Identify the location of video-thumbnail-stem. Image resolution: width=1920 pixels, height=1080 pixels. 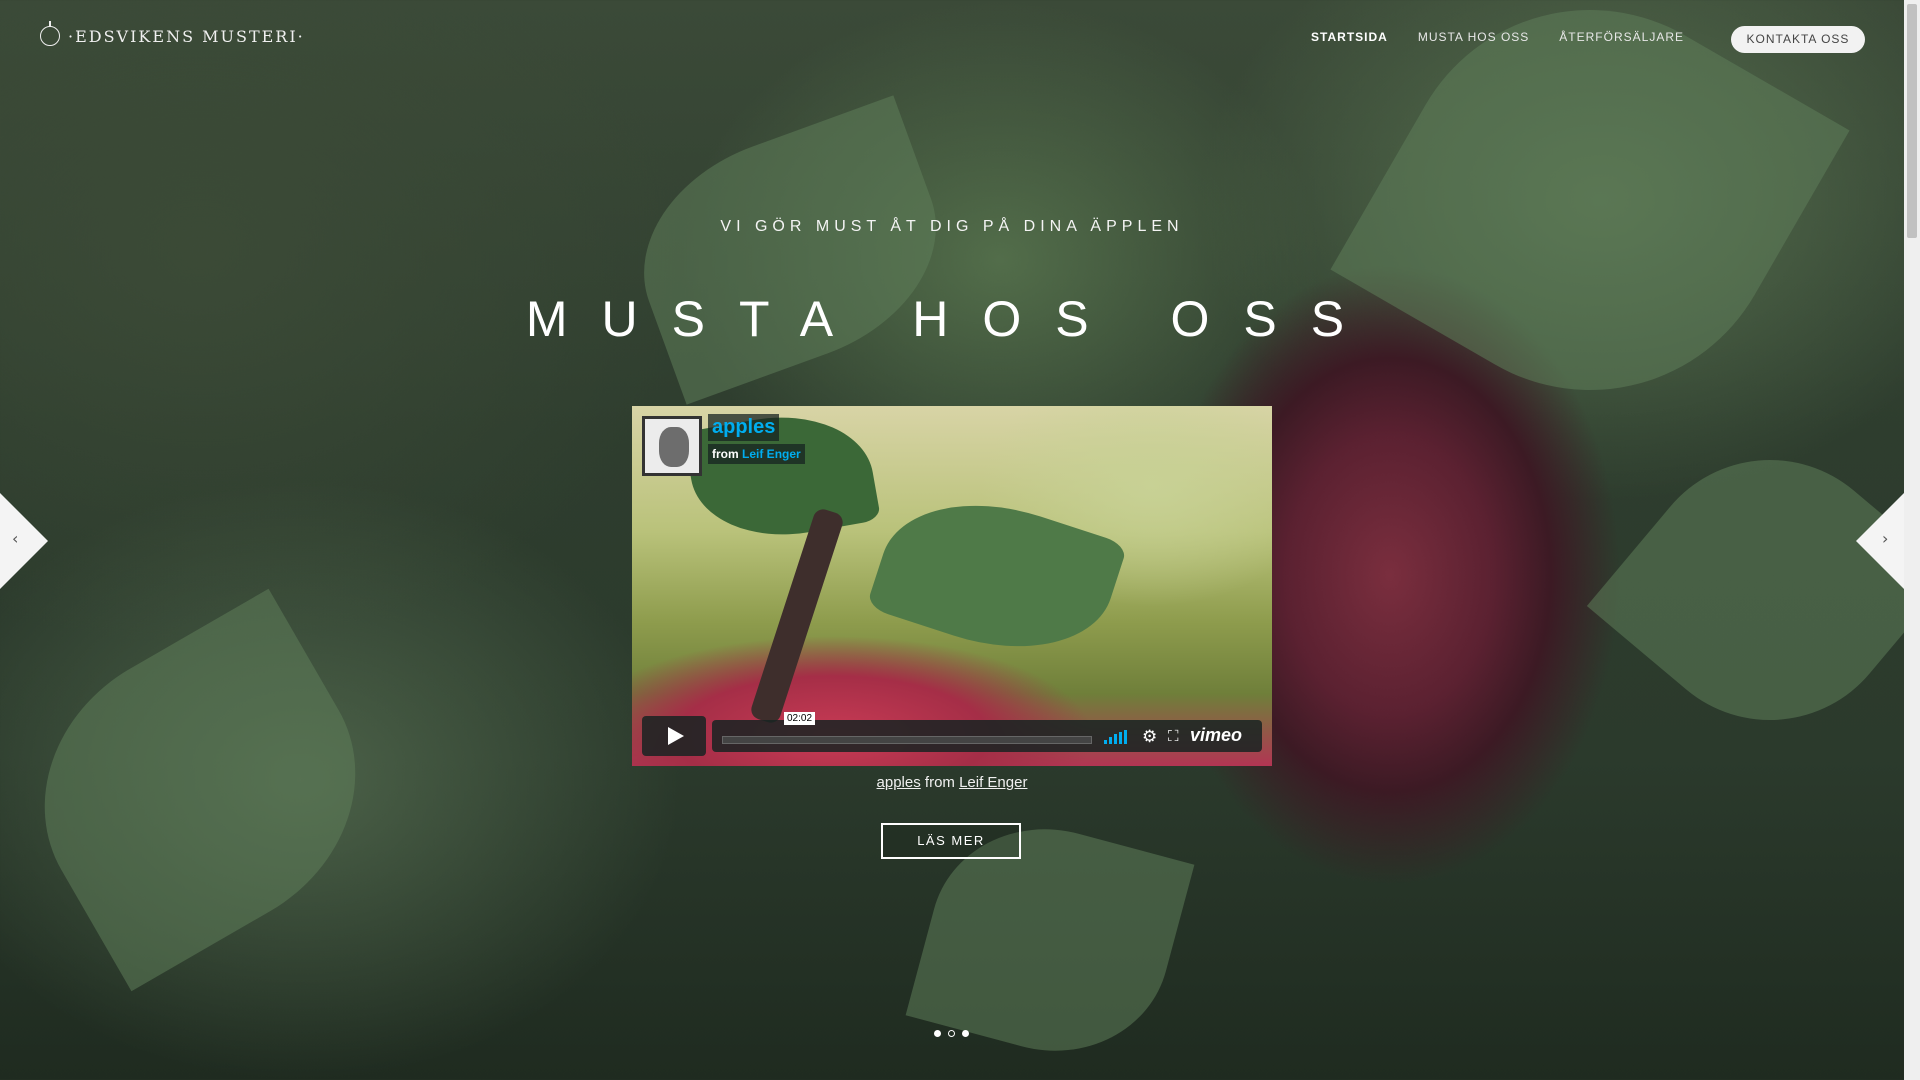
(797, 616).